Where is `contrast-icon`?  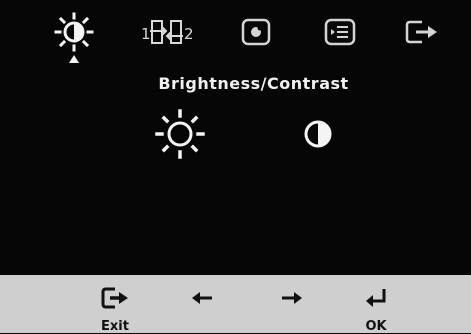
contrast-icon is located at coordinates (318, 134).